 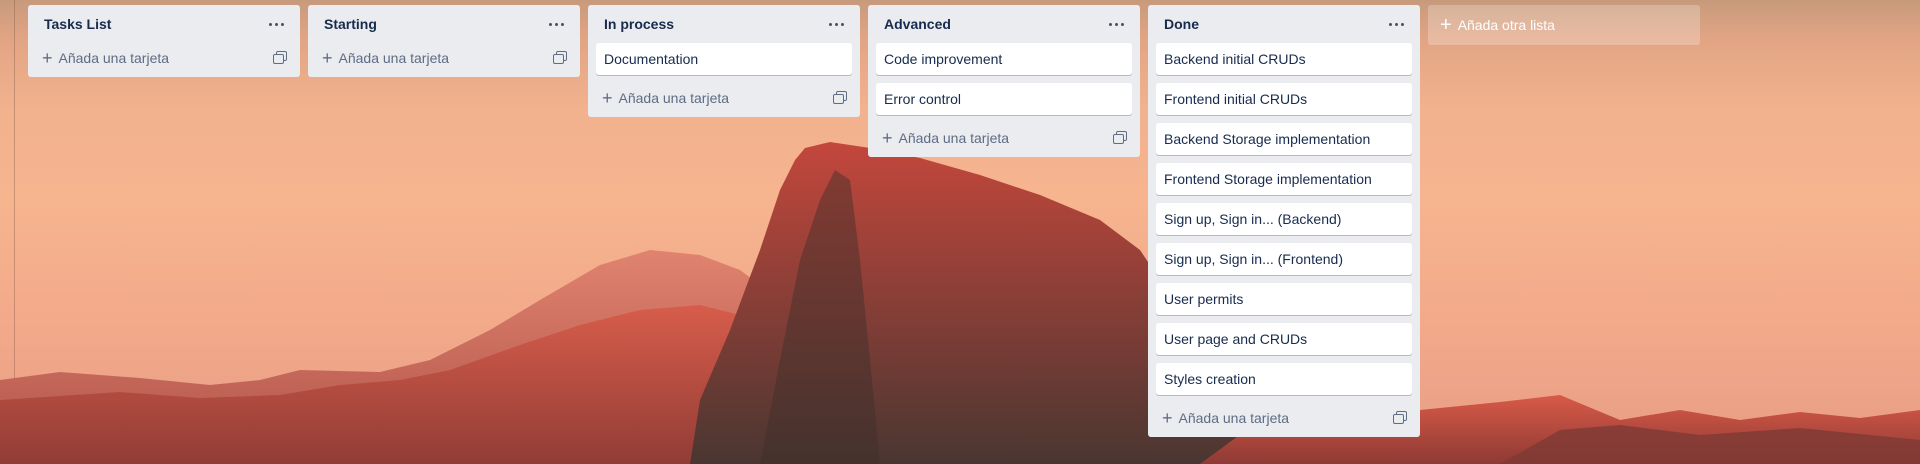 I want to click on card: Backend Storage implementation, so click(x=1284, y=139).